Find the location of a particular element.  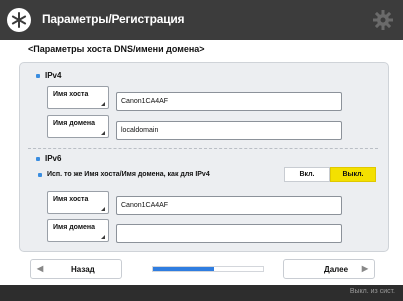

ipv6-domain-name-button-label: Имя домена is located at coordinates (74, 227).